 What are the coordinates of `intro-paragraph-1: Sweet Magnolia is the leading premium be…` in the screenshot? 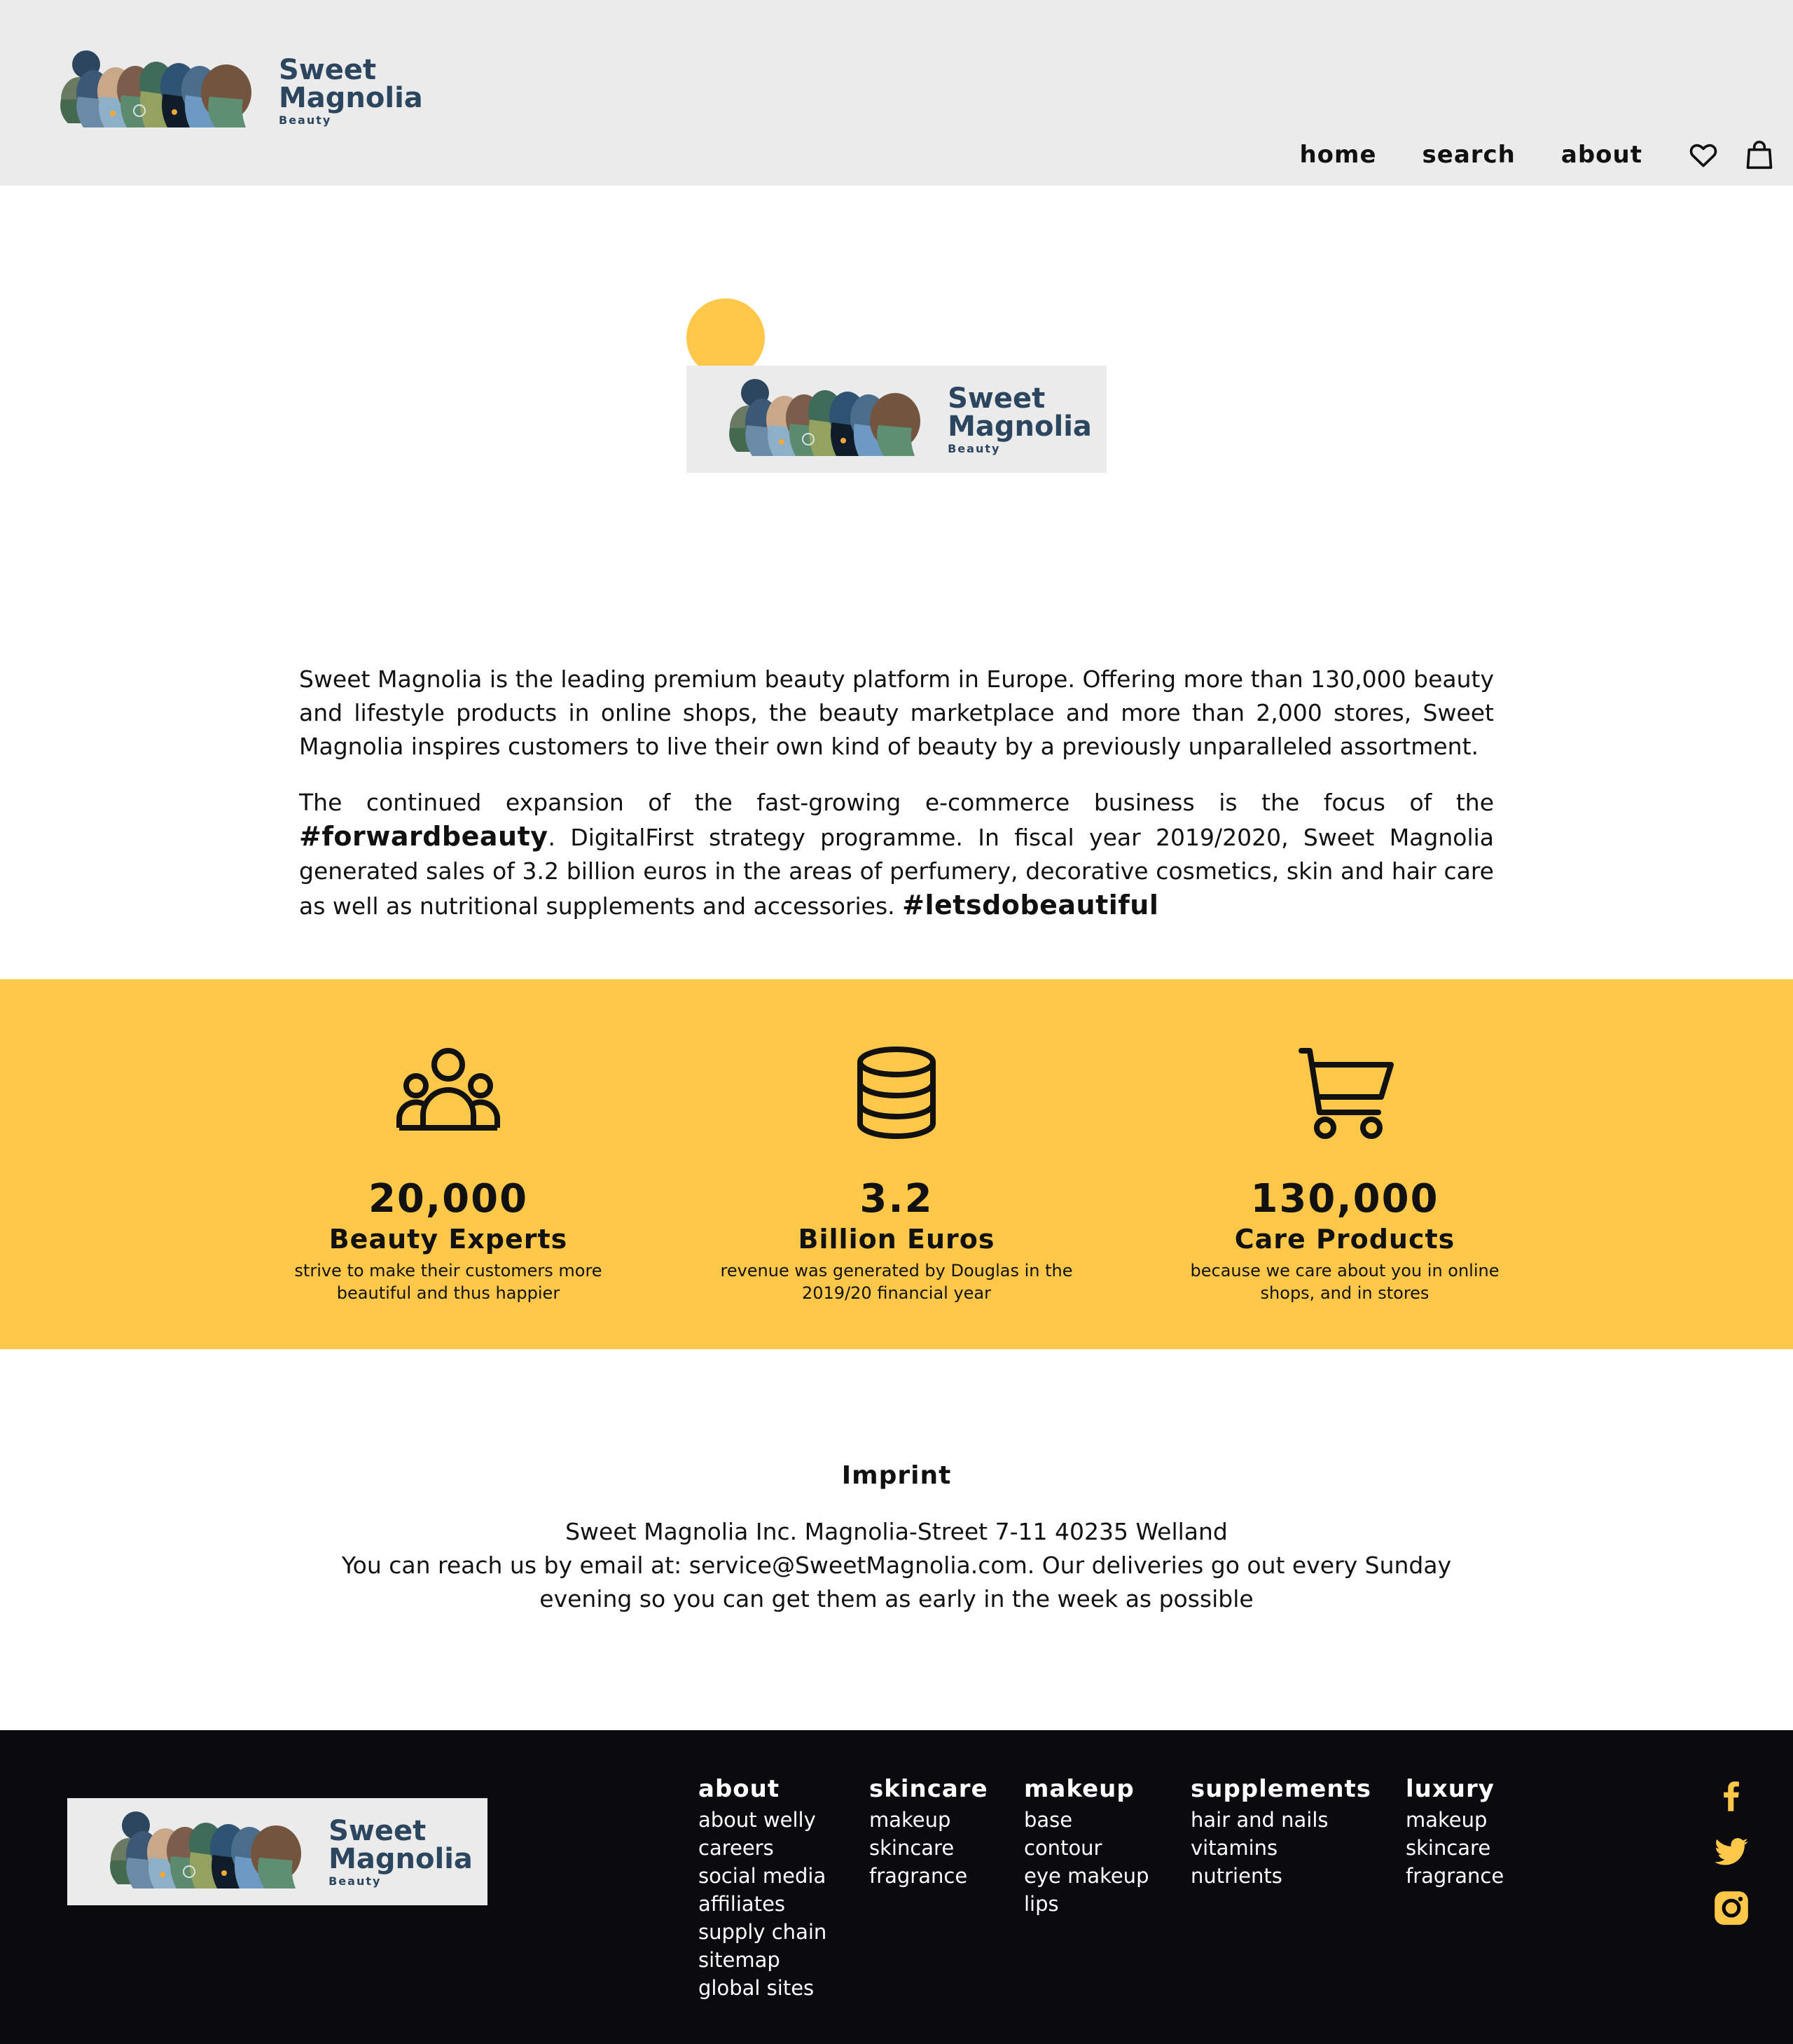 It's located at (896, 712).